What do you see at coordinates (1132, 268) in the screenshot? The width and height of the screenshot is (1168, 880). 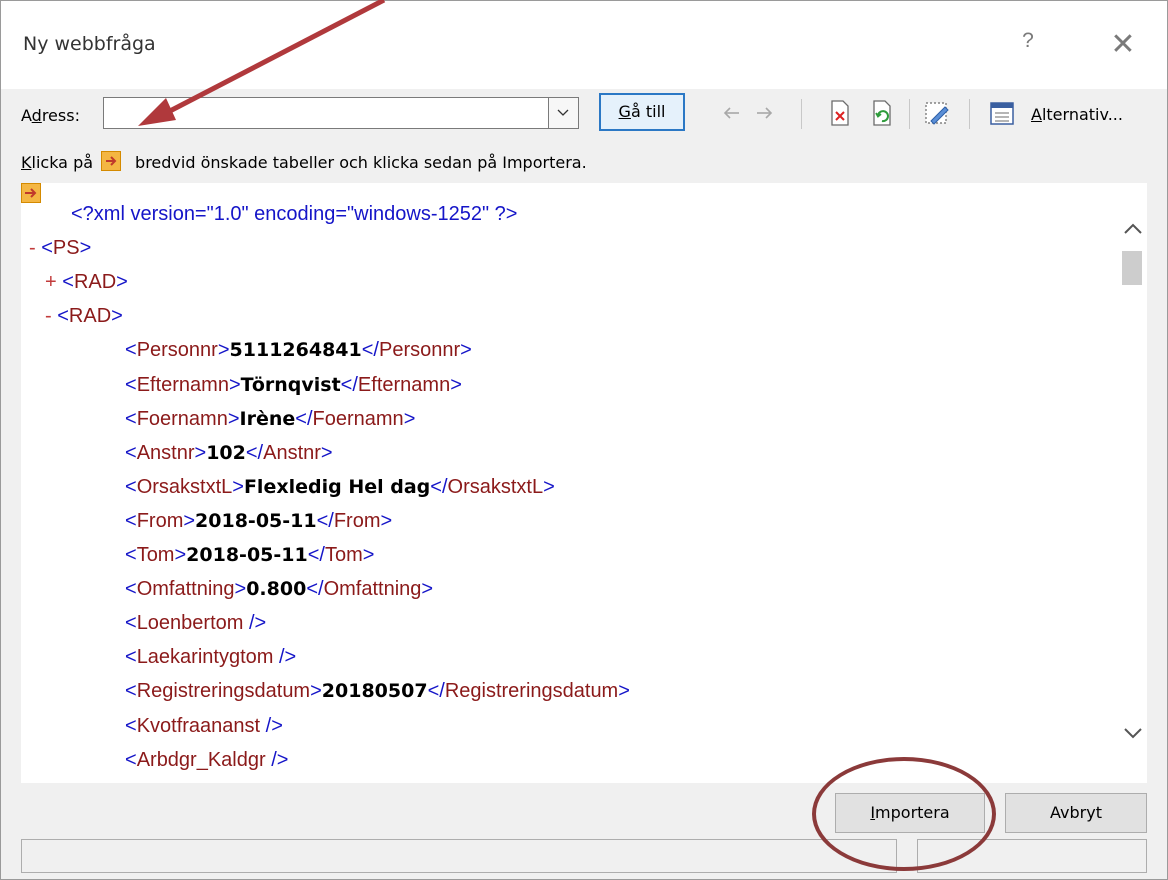 I see `scrollbar-thumb` at bounding box center [1132, 268].